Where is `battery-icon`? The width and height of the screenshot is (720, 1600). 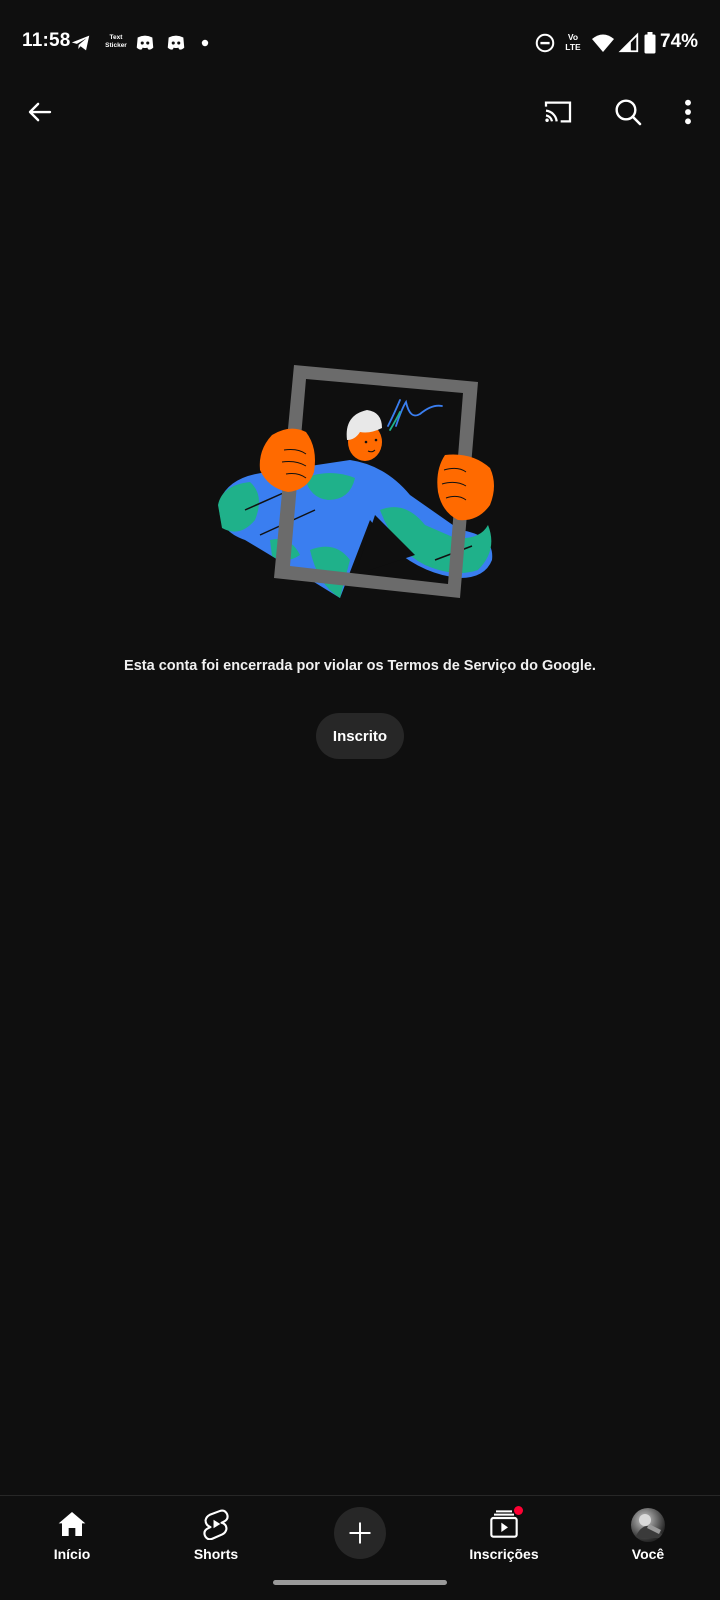
battery-icon is located at coordinates (650, 43).